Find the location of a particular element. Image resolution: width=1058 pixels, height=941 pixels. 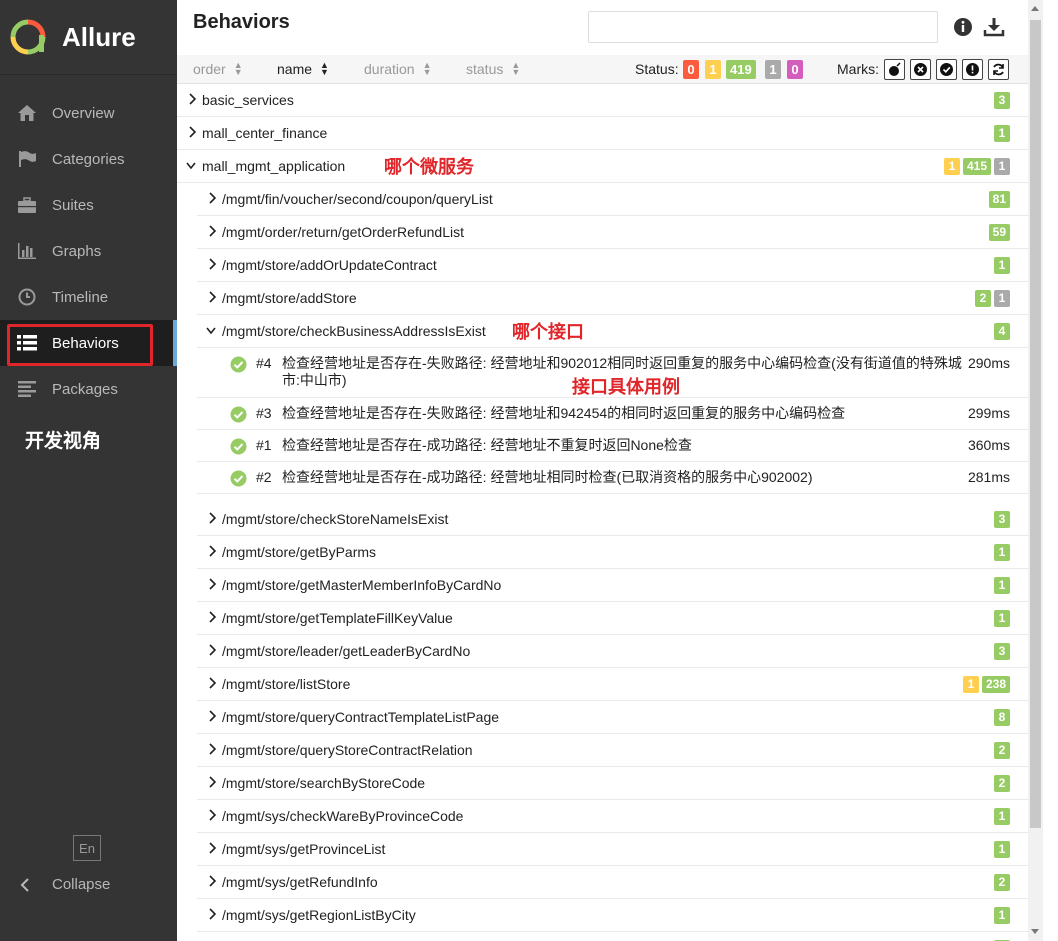

sidebar-item-overview: Overview is located at coordinates (88, 113).